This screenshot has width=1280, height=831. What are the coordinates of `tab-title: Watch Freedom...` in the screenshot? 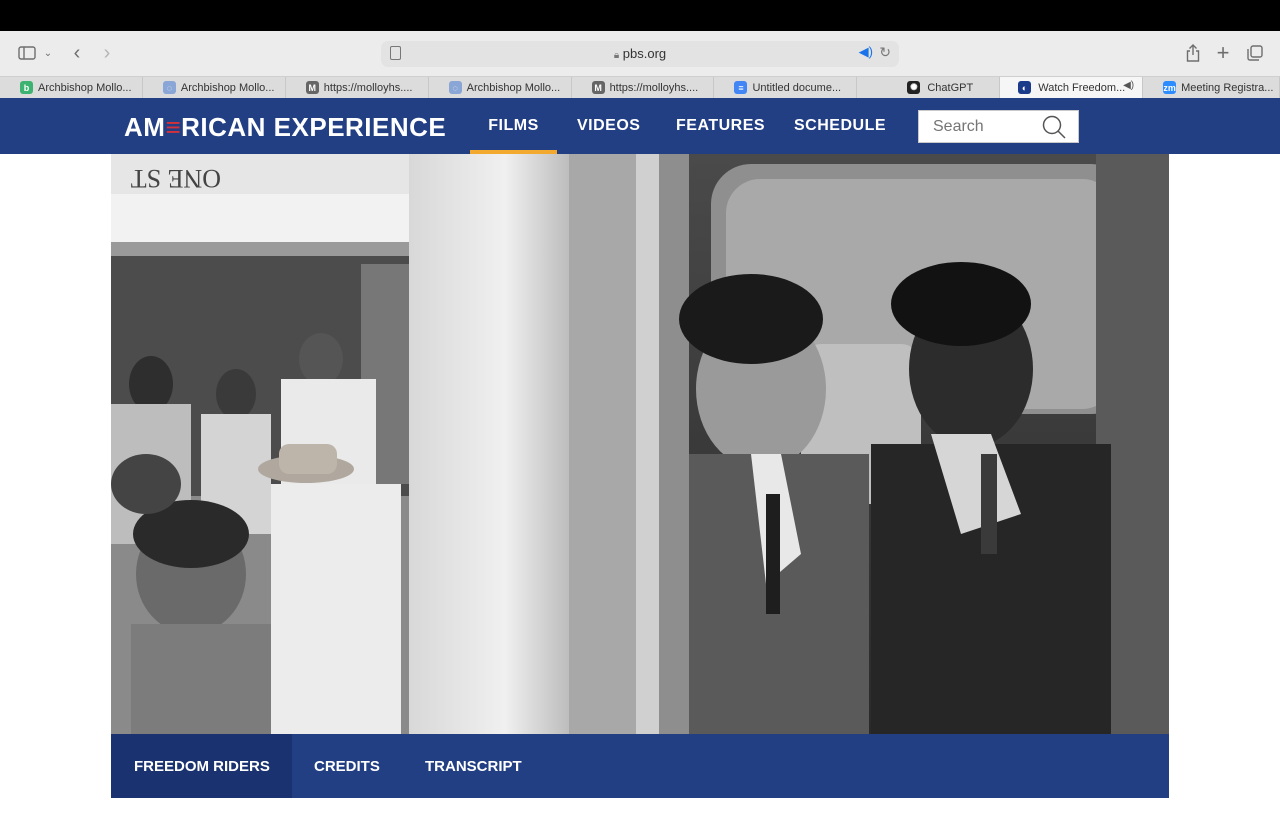 It's located at (1082, 87).